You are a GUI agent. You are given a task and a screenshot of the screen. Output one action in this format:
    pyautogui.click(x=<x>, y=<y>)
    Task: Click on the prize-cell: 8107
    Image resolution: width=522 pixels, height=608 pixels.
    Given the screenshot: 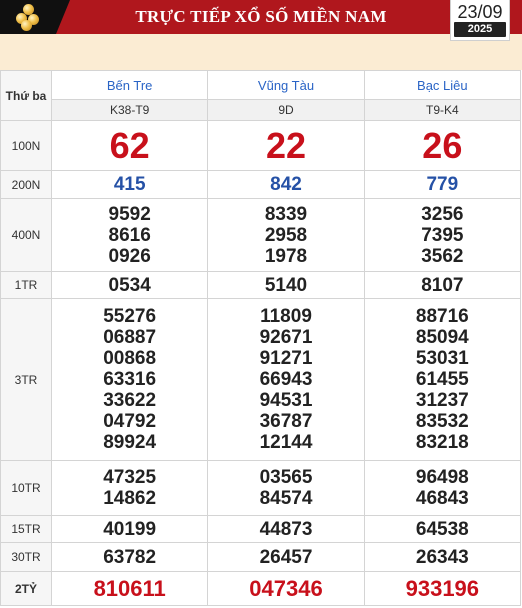 What is the action you would take?
    pyautogui.click(x=442, y=285)
    